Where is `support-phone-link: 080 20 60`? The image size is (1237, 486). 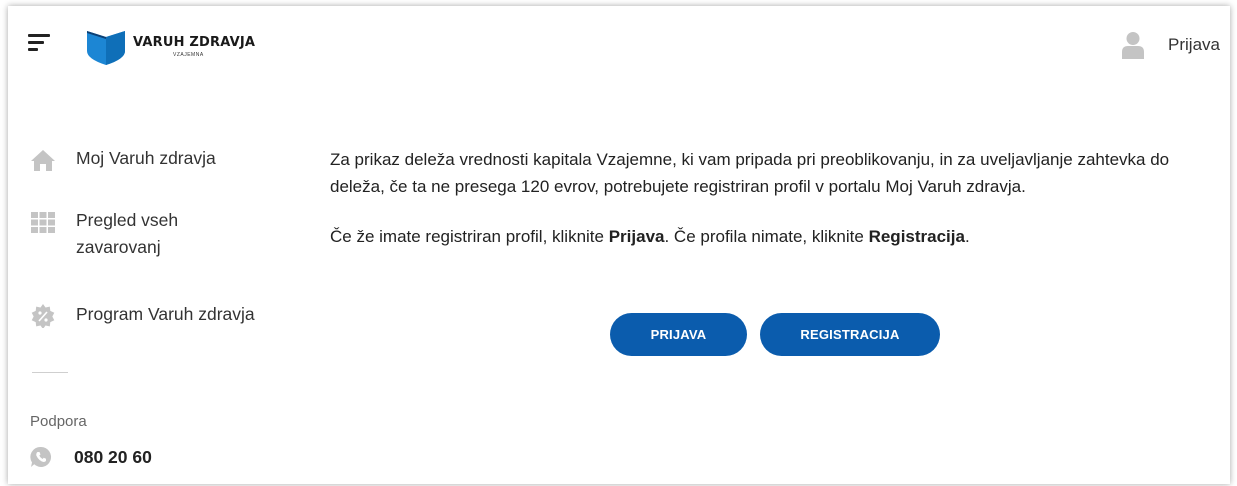
support-phone-link: 080 20 60 is located at coordinates (91, 457).